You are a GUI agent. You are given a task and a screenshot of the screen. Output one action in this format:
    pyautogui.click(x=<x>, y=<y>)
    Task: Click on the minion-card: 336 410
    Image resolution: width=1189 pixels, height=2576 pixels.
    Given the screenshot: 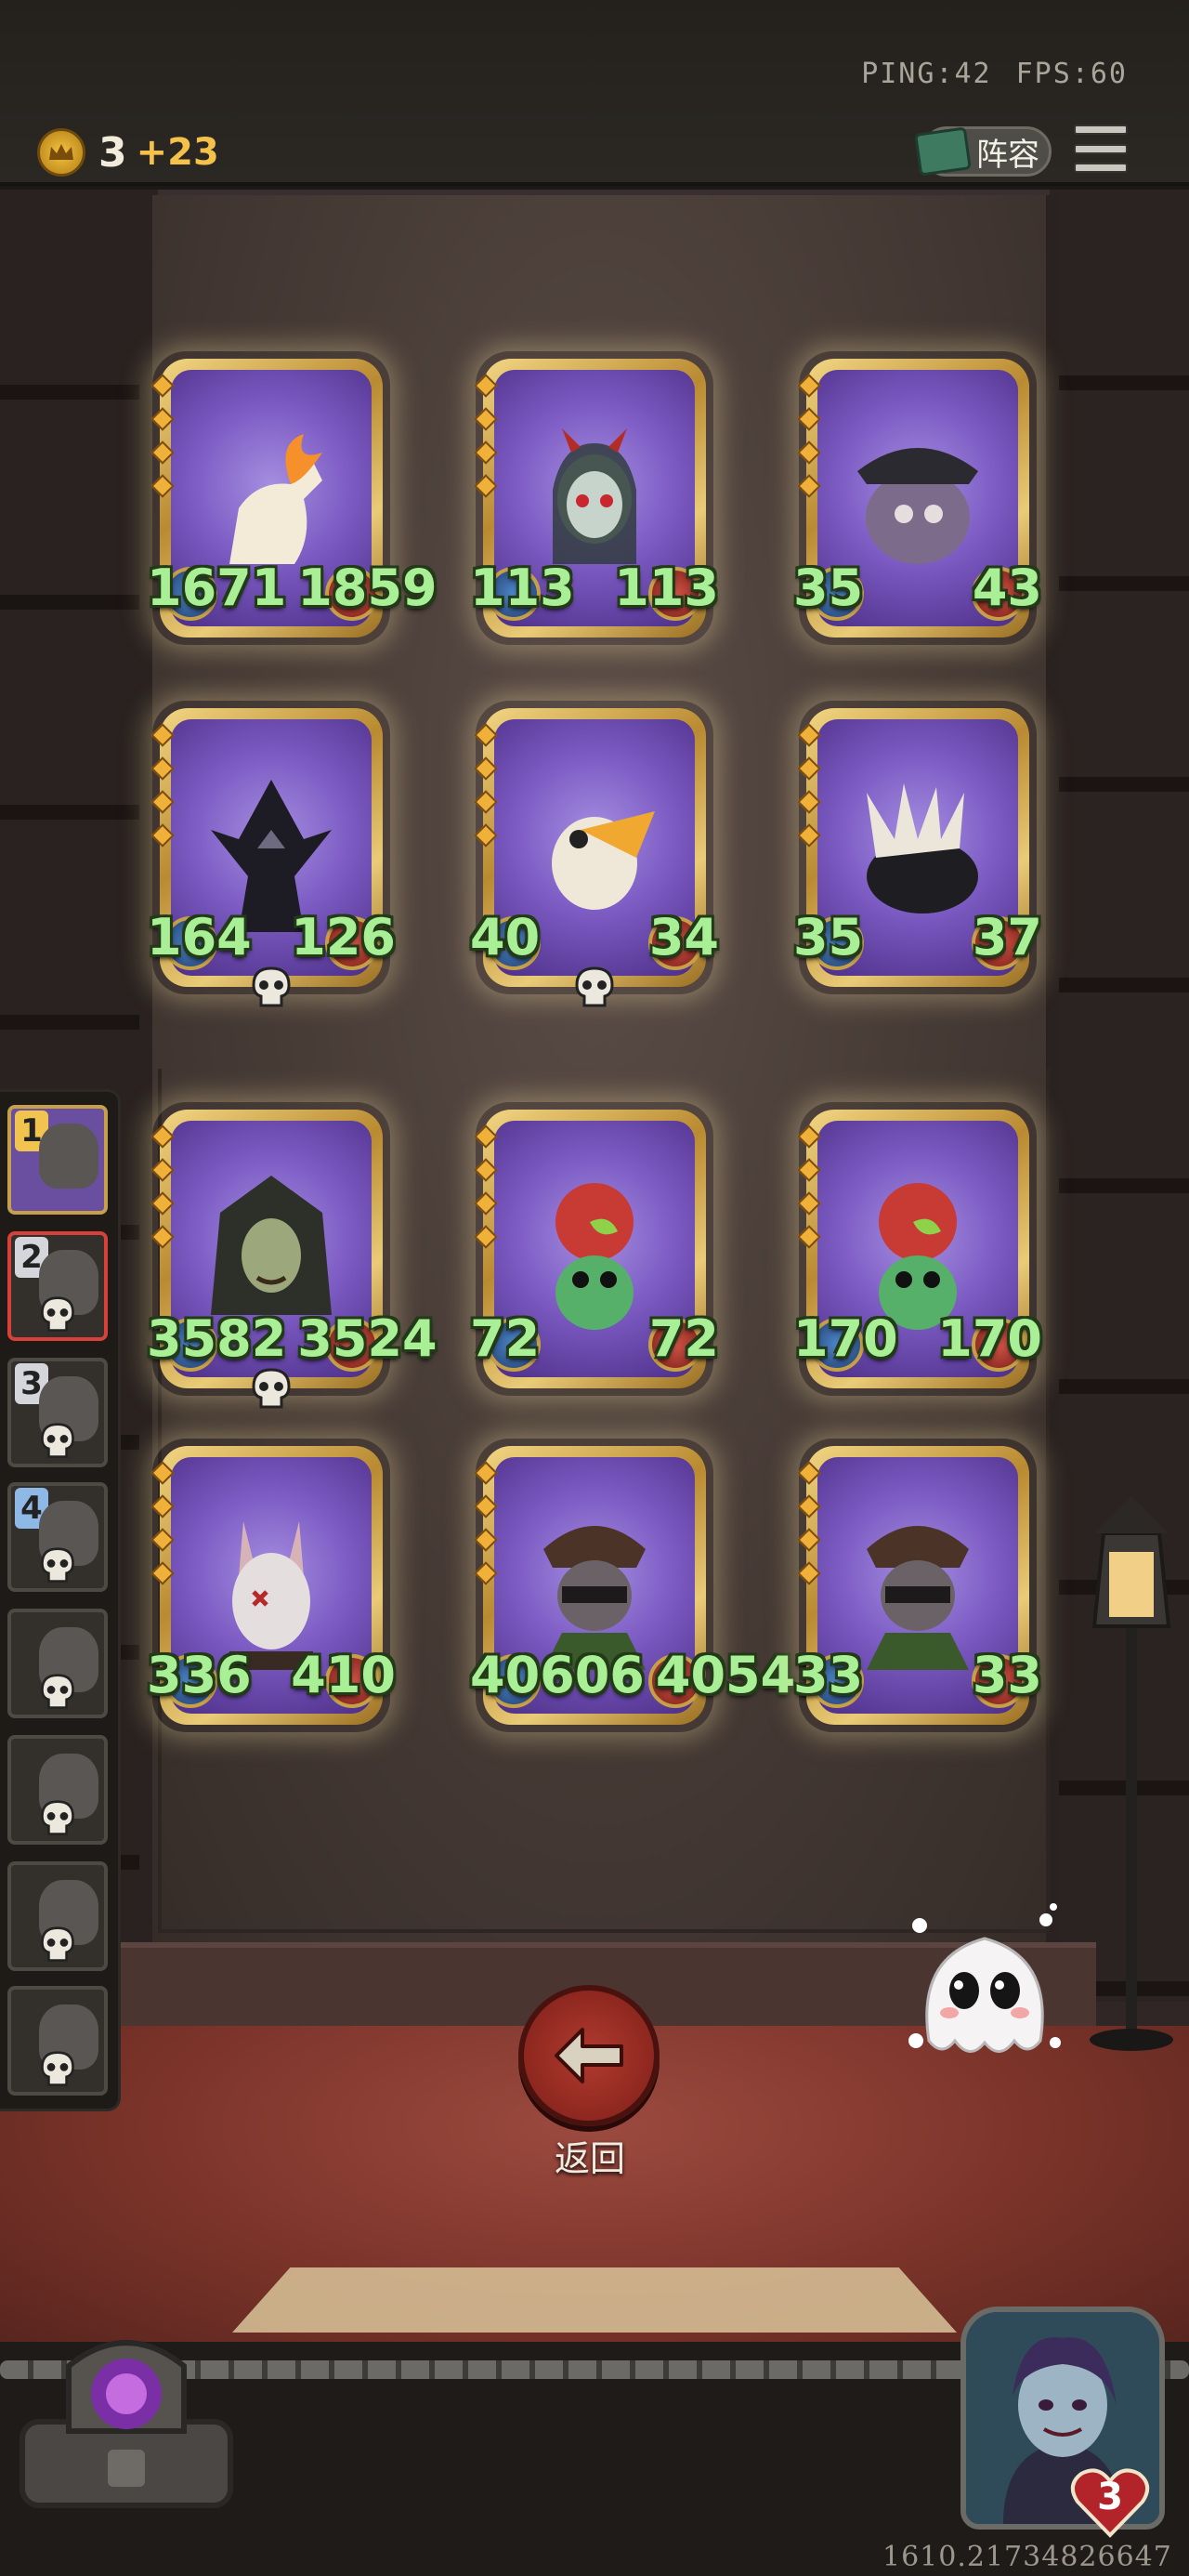 What is the action you would take?
    pyautogui.click(x=271, y=1585)
    